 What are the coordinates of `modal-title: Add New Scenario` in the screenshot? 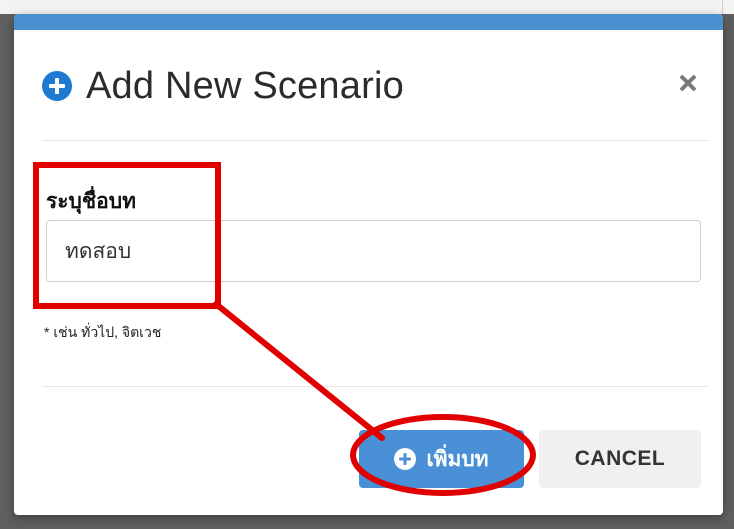 It's located at (245, 86).